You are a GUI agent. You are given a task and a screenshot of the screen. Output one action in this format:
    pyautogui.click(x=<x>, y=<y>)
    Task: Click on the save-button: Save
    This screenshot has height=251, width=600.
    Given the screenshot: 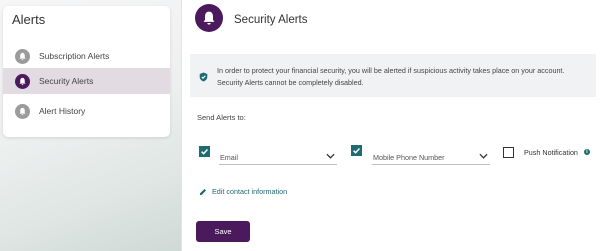 What is the action you would take?
    pyautogui.click(x=223, y=231)
    